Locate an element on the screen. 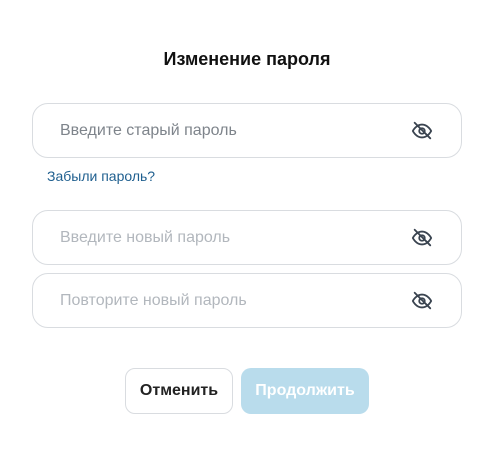  new-password-input is located at coordinates (235, 237).